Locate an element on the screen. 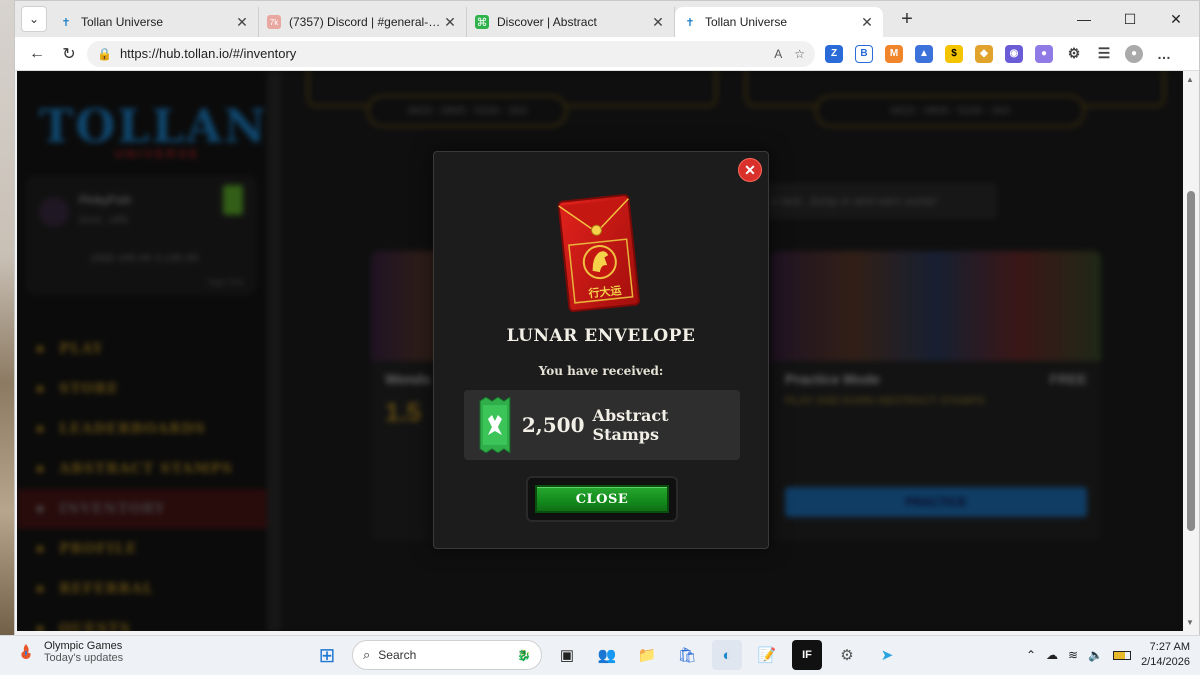  reward-amount: 2,500 is located at coordinates (553, 425).